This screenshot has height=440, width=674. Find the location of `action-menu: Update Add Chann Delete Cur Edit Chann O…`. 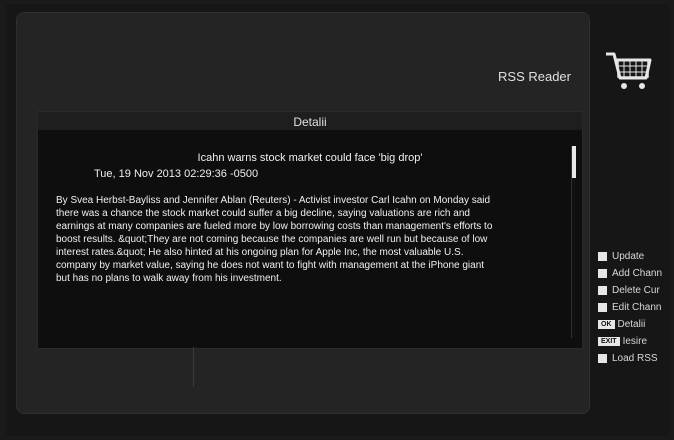

action-menu: Update Add Chann Delete Cur Edit Chann O… is located at coordinates (636, 307).